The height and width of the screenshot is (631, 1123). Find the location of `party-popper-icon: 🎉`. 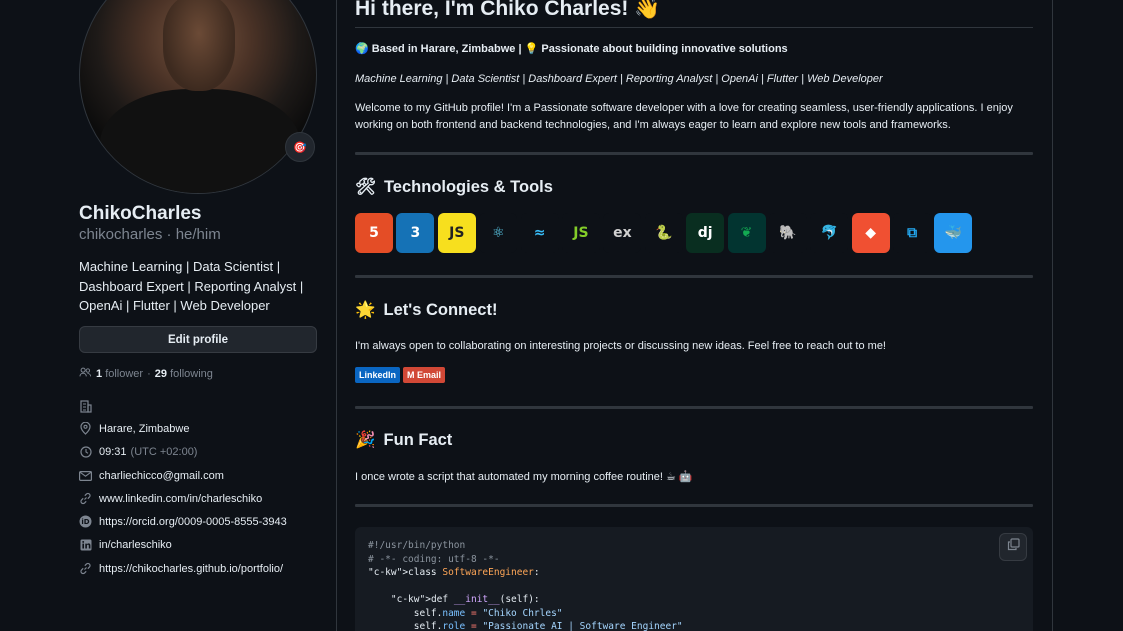

party-popper-icon: 🎉 is located at coordinates (365, 439).